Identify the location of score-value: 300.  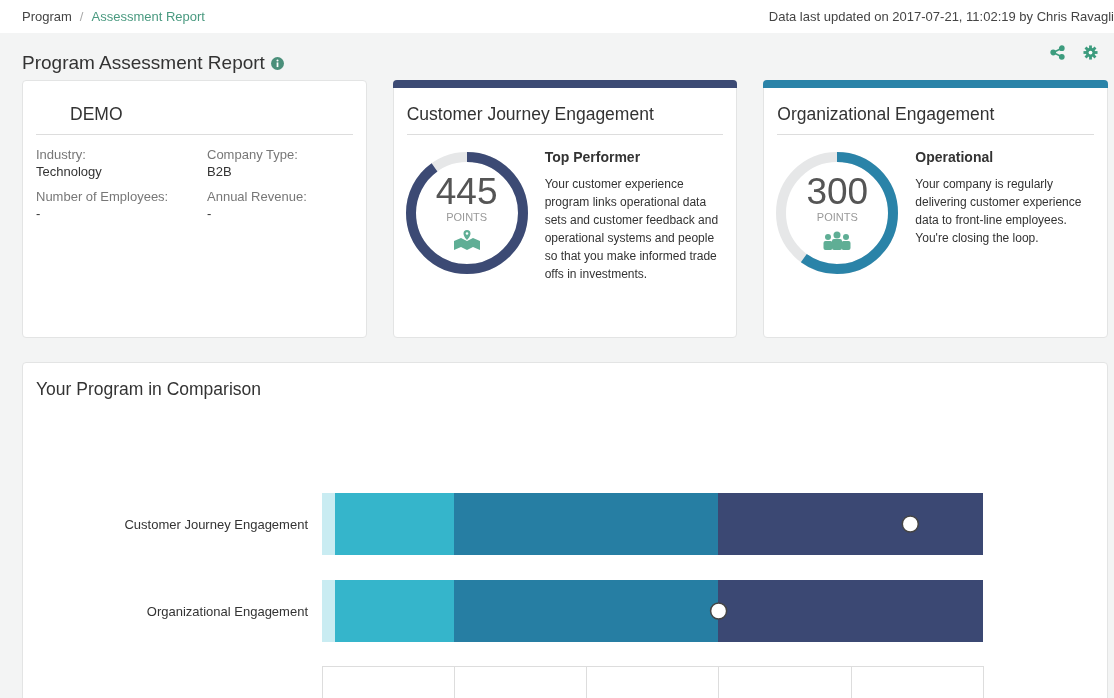
(837, 192).